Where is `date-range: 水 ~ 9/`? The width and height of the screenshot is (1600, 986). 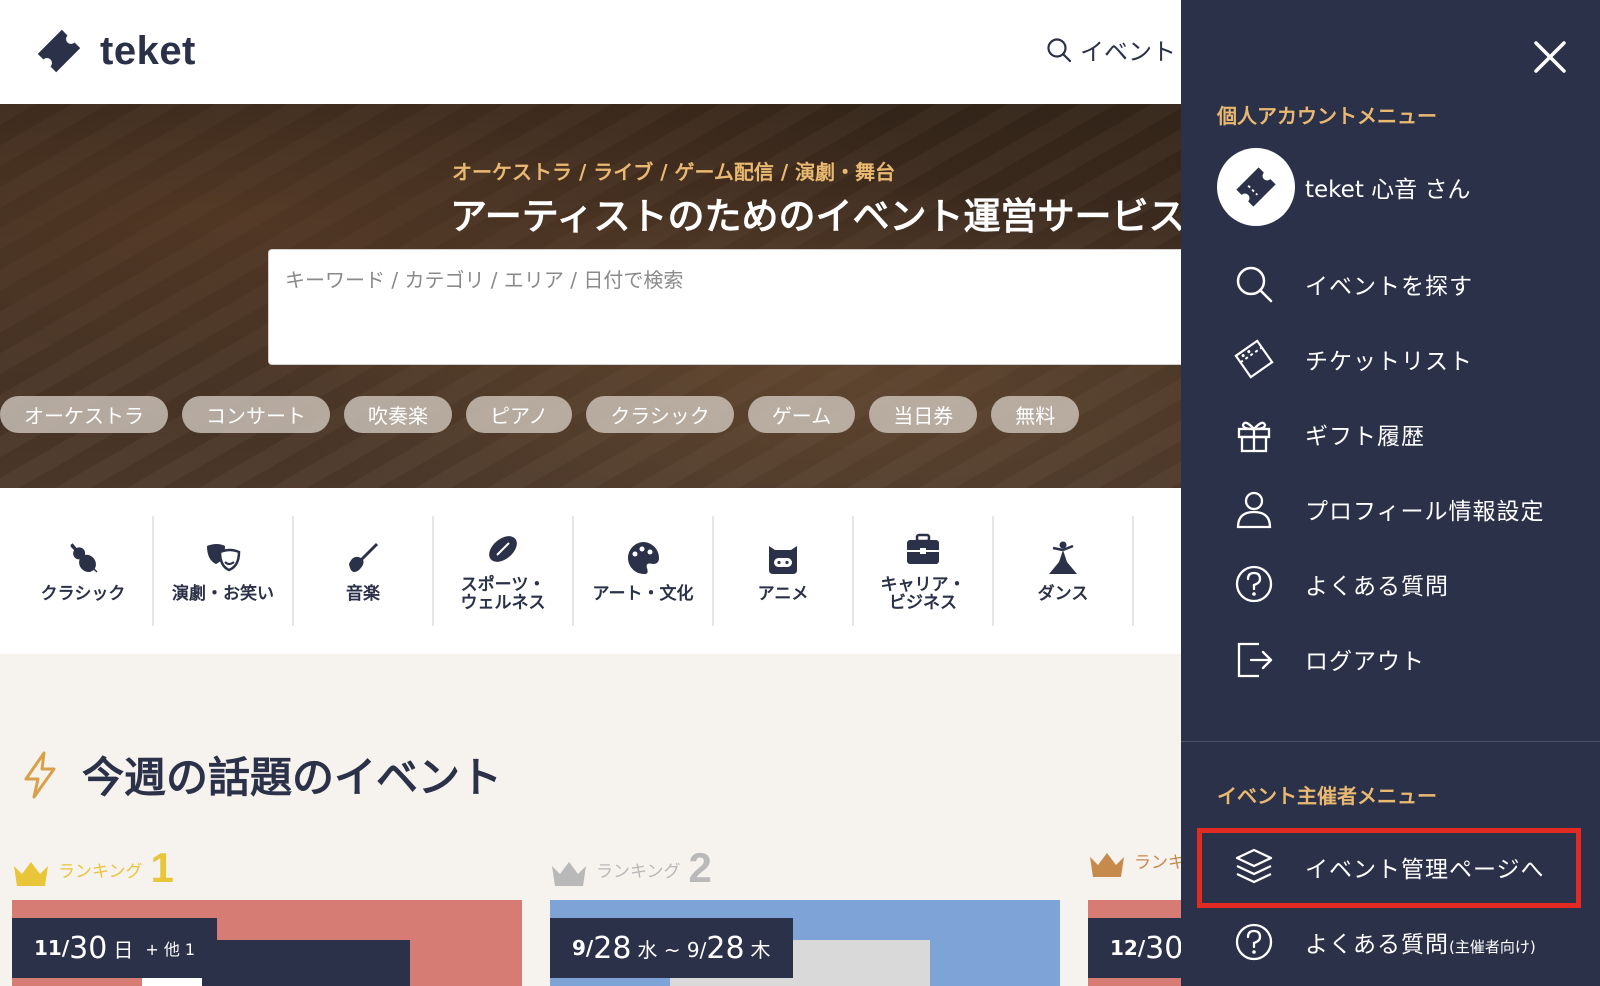 date-range: 水 ~ 9/ is located at coordinates (672, 949).